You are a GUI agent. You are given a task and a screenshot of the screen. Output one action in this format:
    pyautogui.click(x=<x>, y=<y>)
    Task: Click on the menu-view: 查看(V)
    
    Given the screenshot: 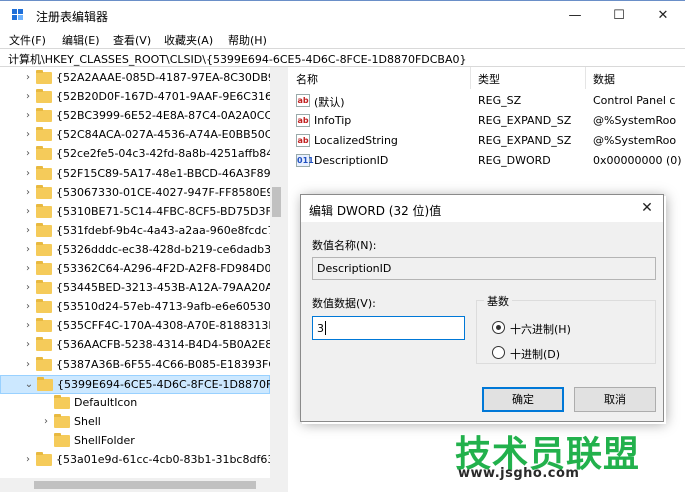 What is the action you would take?
    pyautogui.click(x=132, y=40)
    